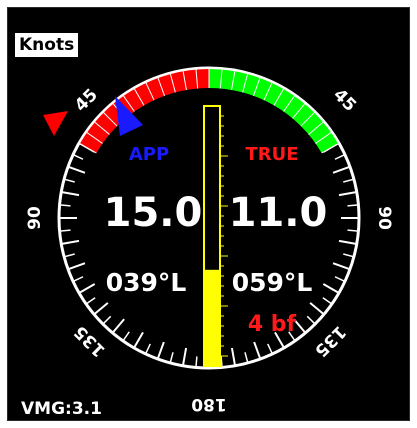 The height and width of the screenshot is (428, 417). I want to click on apparent-label: APP, so click(149, 154).